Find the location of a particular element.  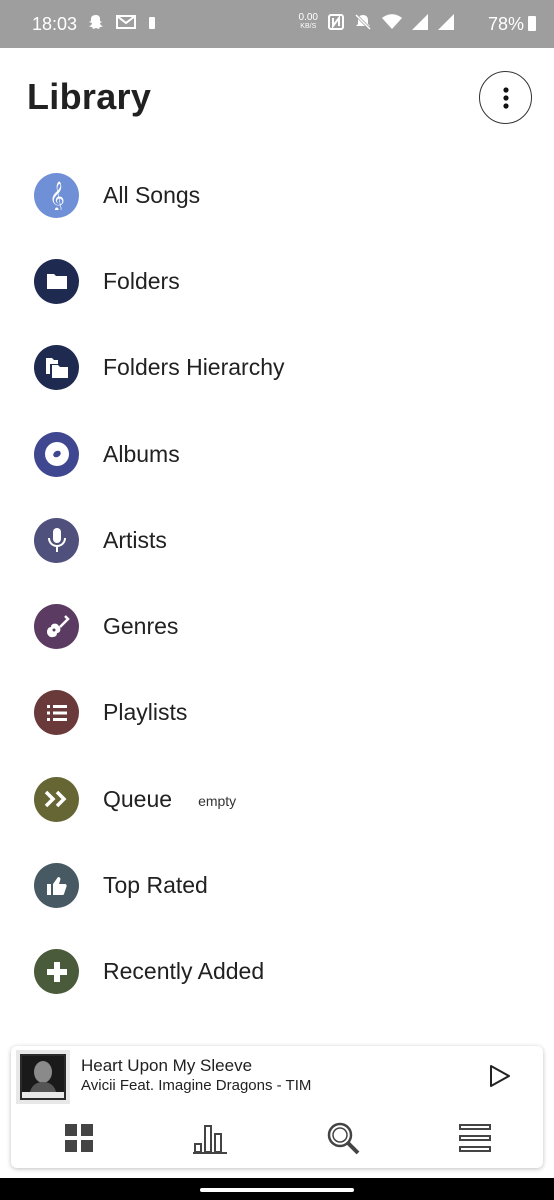

library-item-folders-hierarchy: Folders Hierarchy is located at coordinates (277, 368).